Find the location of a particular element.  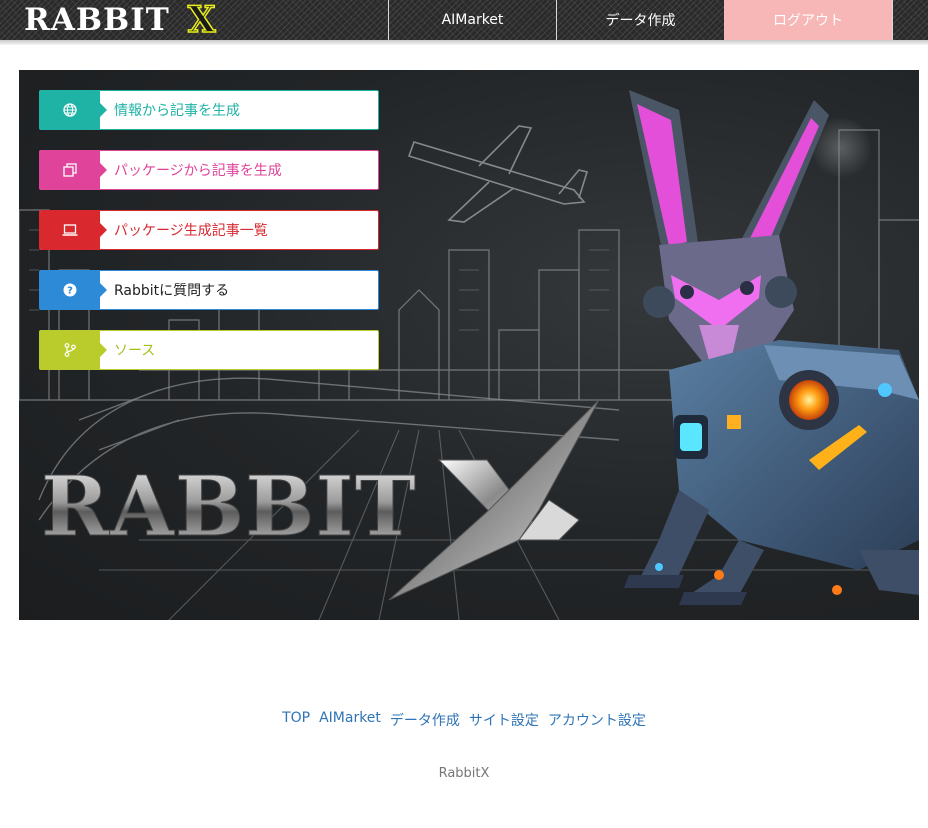

question-icon: ? is located at coordinates (70, 290).